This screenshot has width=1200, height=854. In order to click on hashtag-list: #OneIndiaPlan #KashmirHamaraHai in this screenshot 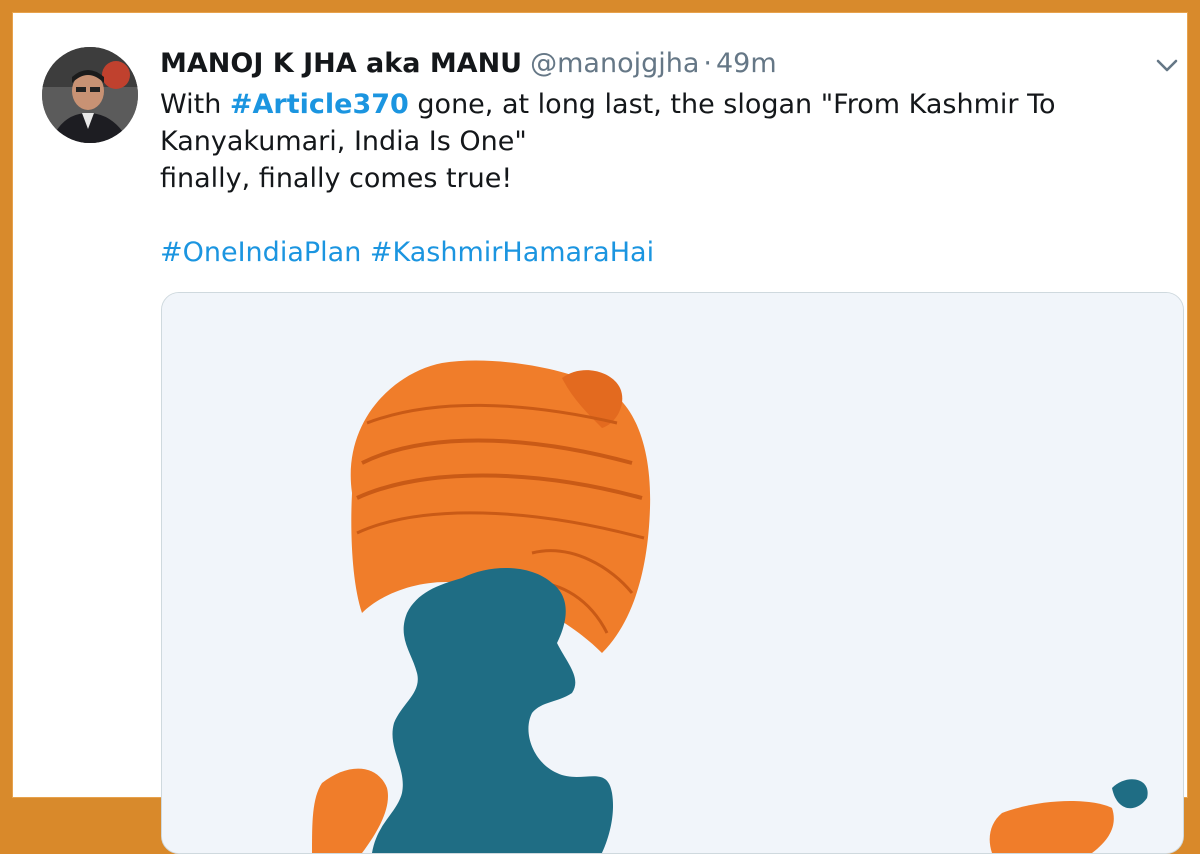, I will do `click(407, 252)`.